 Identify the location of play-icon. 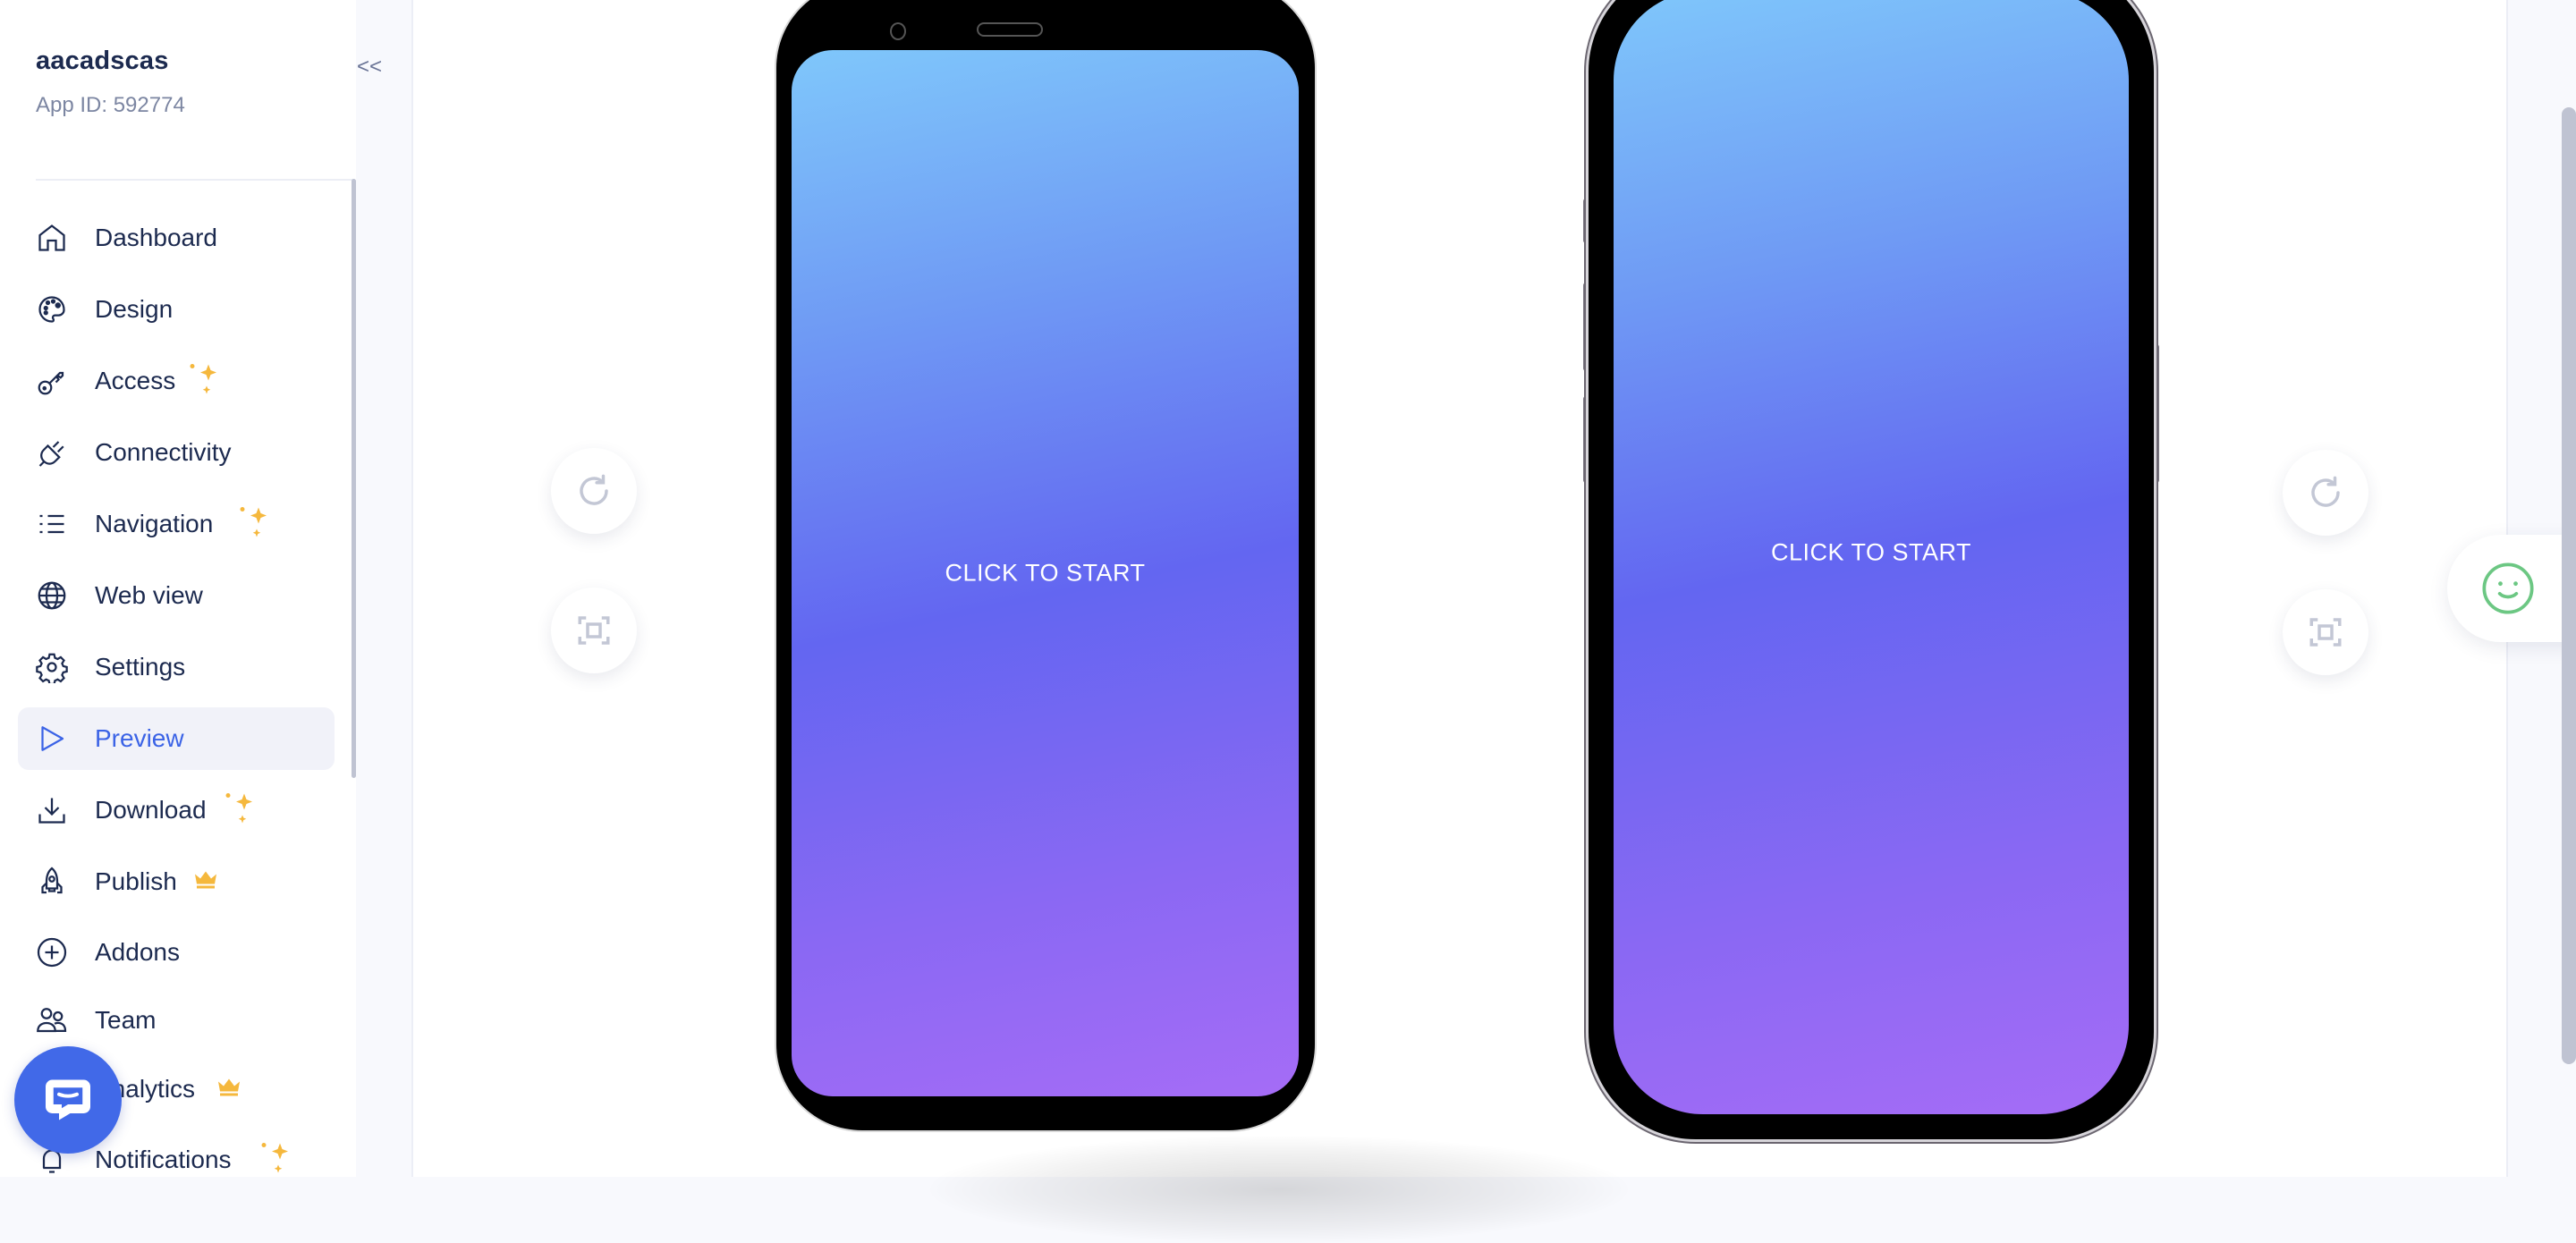
(52, 739).